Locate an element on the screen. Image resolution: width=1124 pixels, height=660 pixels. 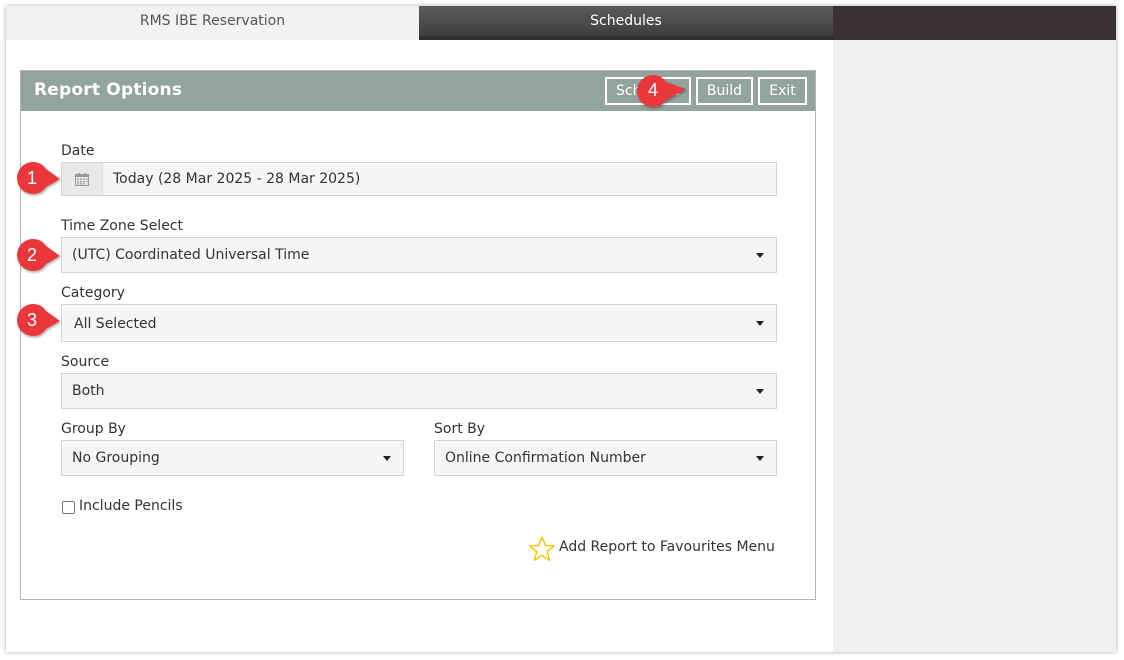
date-range-value: Today (28 Mar 2025 - 28 Mar 2025) is located at coordinates (237, 179).